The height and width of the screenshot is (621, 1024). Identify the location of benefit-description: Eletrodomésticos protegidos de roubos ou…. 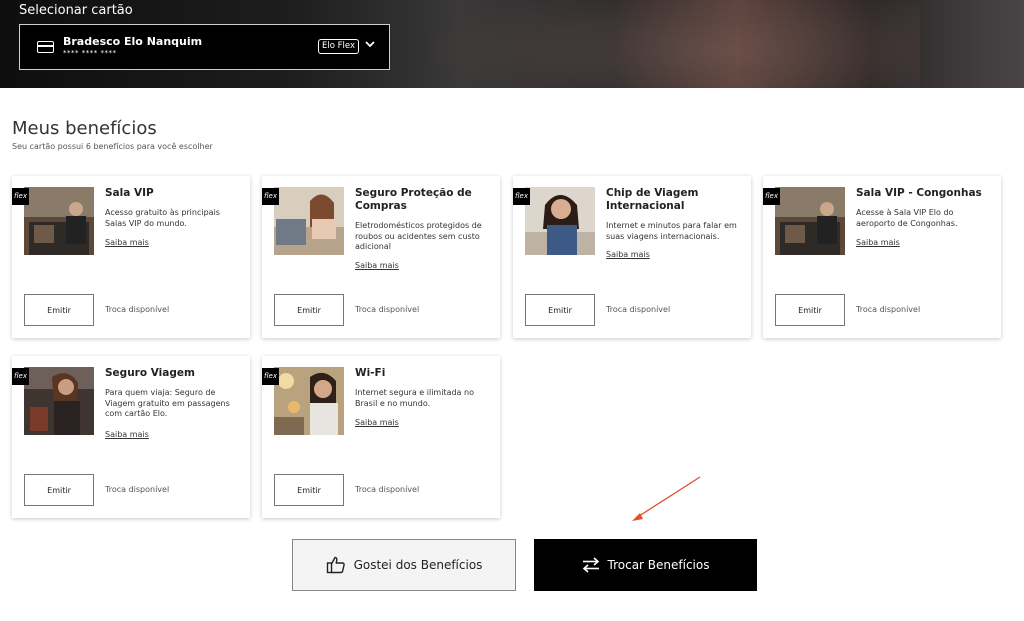
(418, 236).